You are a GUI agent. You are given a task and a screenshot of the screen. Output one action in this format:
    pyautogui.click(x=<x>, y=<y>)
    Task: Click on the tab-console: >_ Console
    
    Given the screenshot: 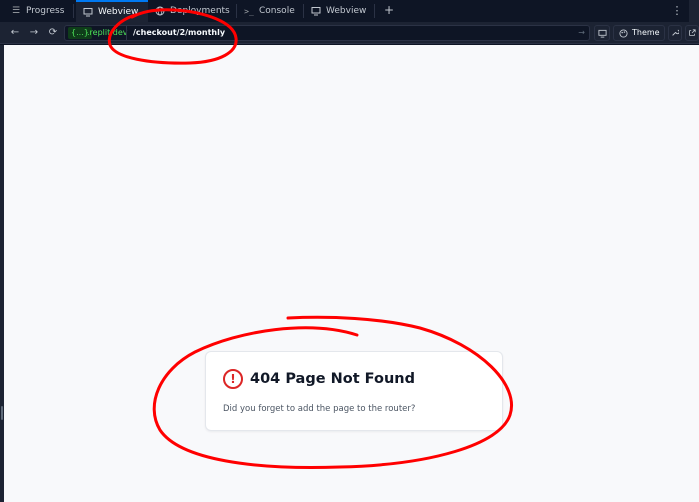 What is the action you would take?
    pyautogui.click(x=270, y=11)
    